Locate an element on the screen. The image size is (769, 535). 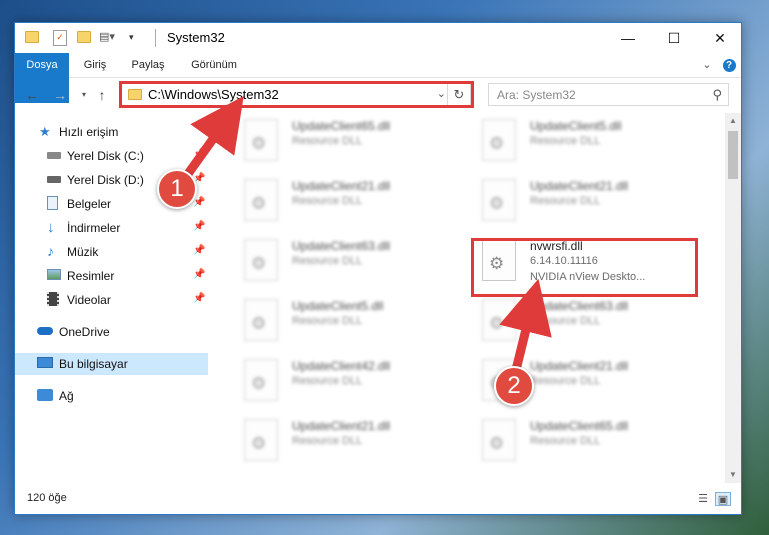
back-button: ← is located at coordinates (32, 95).